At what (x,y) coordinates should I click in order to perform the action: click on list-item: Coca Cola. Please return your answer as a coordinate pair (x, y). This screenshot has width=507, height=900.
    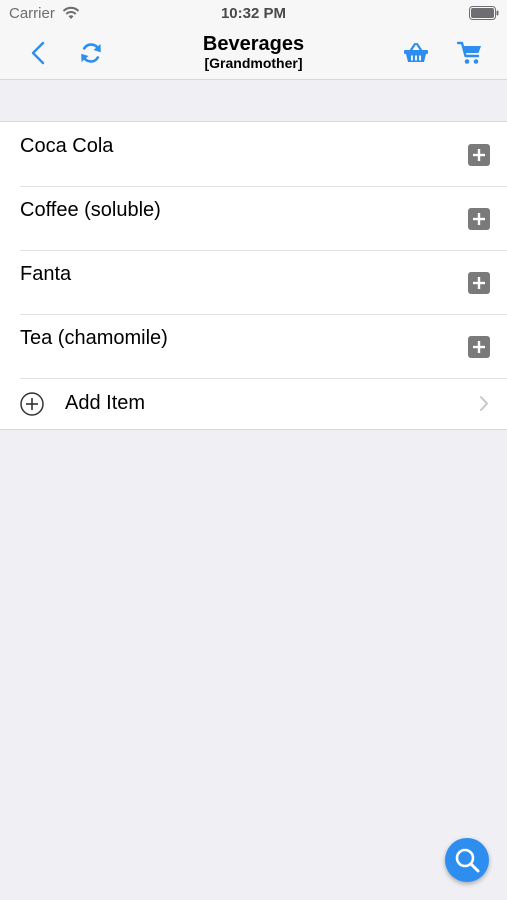
    Looking at the image, I should click on (253, 154).